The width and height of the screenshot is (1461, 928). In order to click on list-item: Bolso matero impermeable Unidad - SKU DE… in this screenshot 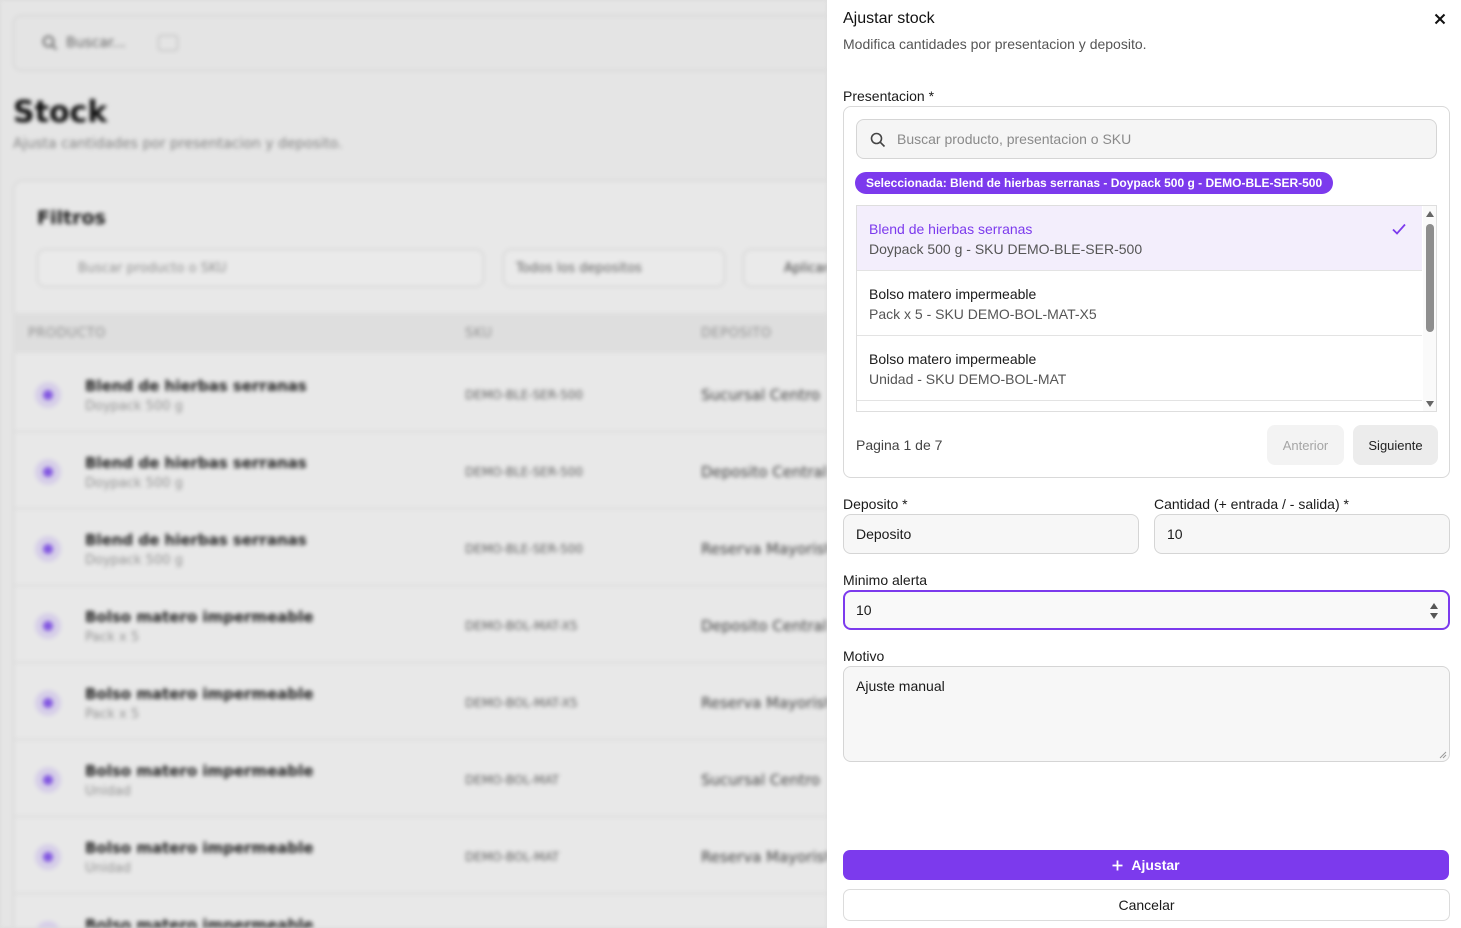, I will do `click(1139, 368)`.